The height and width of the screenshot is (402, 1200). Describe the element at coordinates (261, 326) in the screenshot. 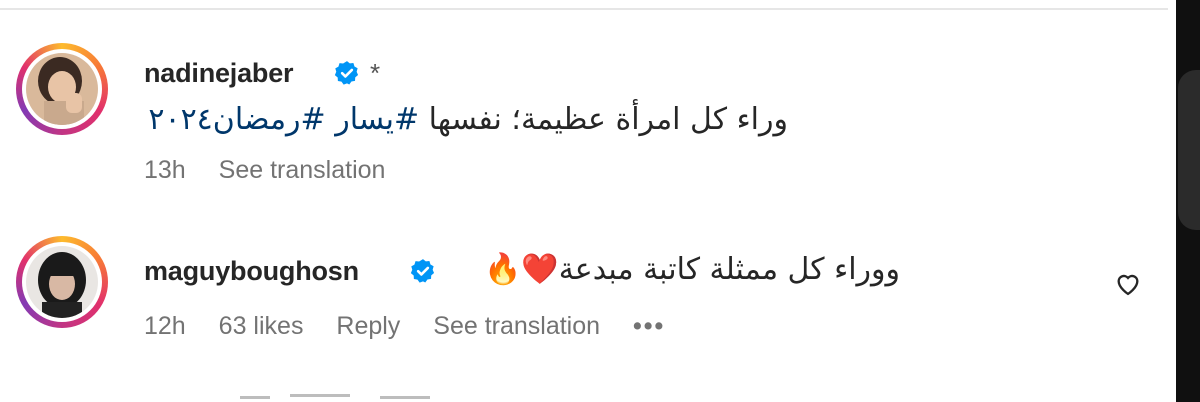

I see `likes-count: 63 likes` at that location.